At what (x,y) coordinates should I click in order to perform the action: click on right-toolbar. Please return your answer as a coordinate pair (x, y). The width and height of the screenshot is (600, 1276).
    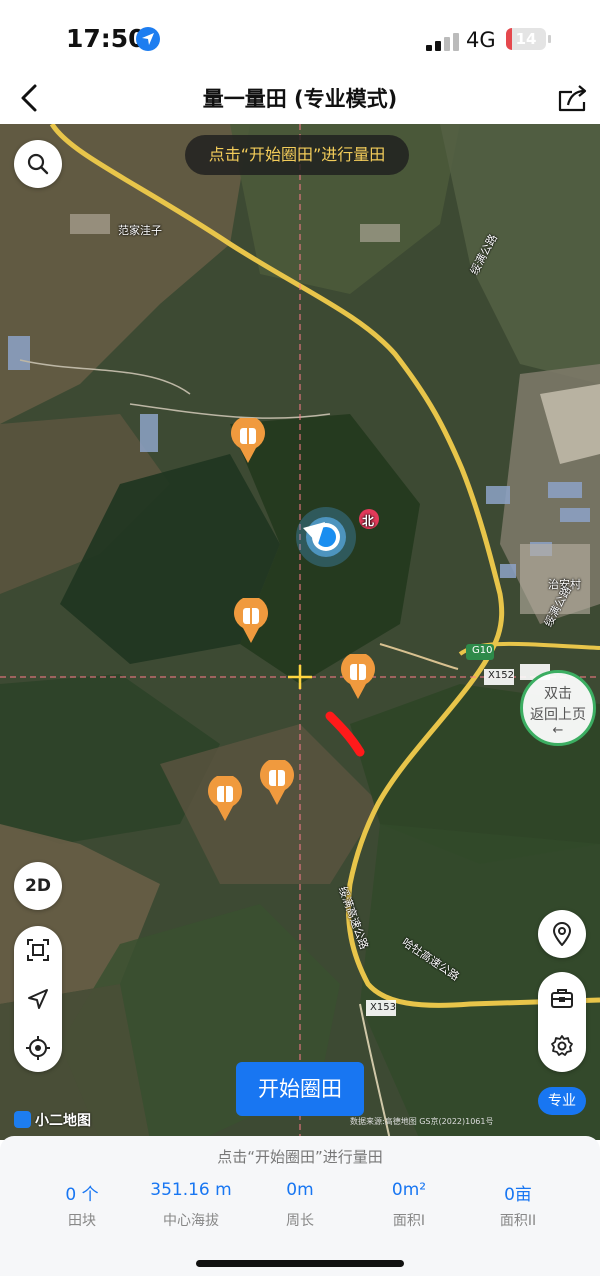
    Looking at the image, I should click on (562, 1022).